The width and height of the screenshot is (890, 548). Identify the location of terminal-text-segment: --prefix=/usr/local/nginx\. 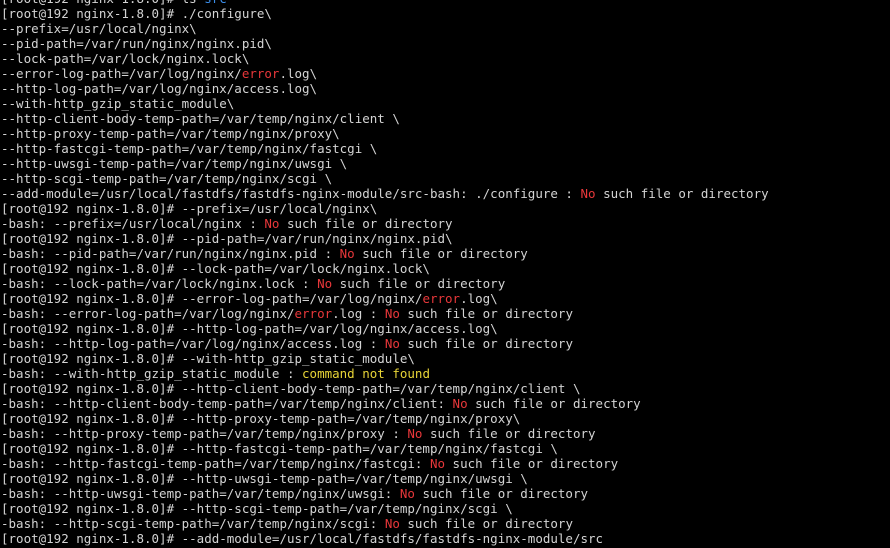
(99, 28).